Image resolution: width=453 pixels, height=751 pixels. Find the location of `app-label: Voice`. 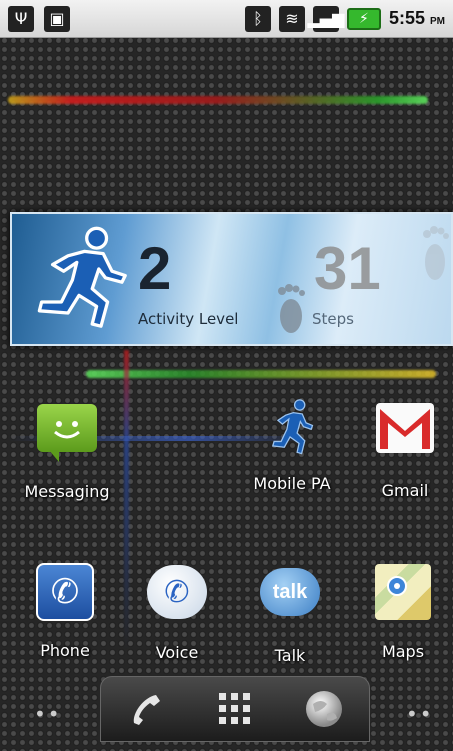

app-label: Voice is located at coordinates (177, 652).